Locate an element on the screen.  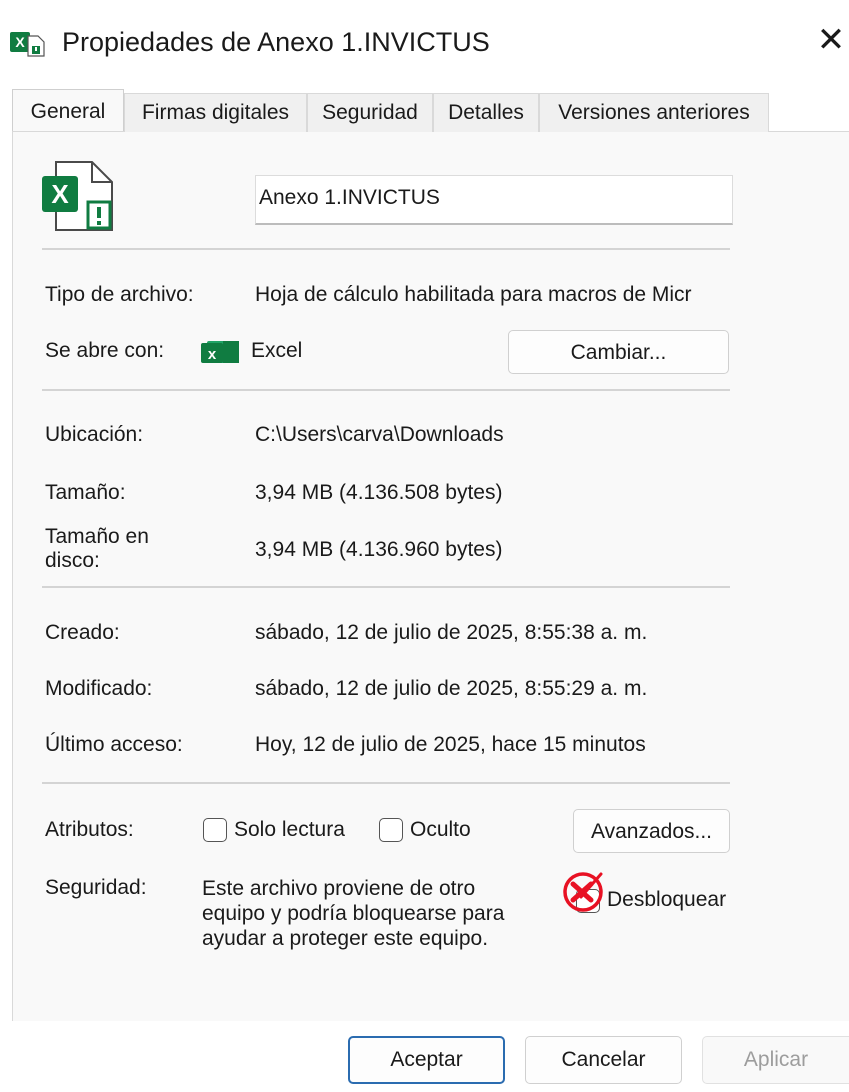
title-bar: X Propiedades de Anexo 1.INVICTUS ✕ is located at coordinates (424, 42).